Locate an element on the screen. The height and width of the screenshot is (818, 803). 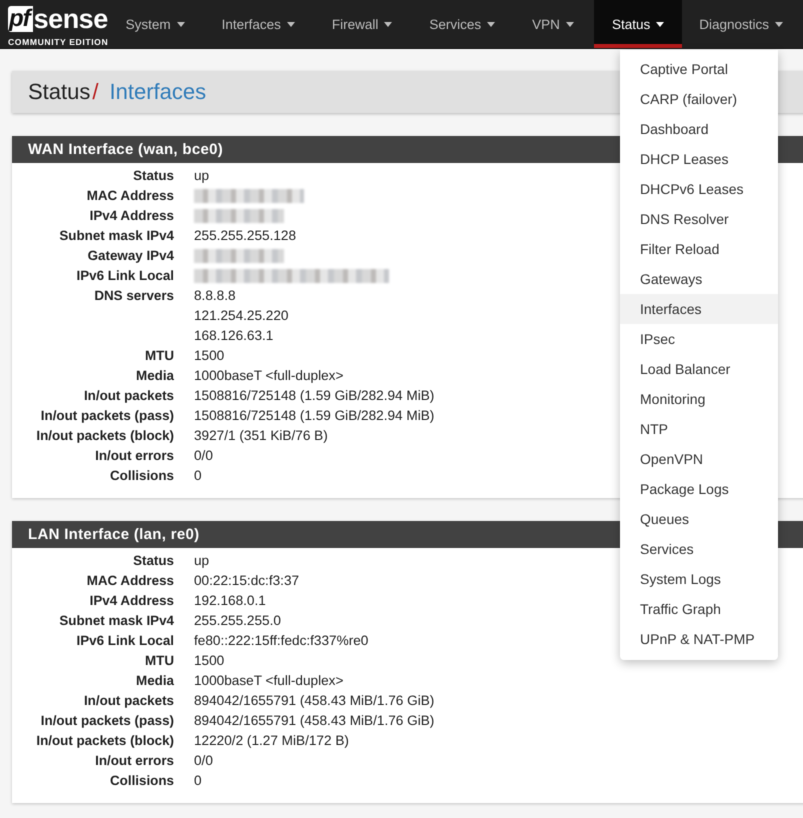
field-value: 168.126.63.1 is located at coordinates (234, 336).